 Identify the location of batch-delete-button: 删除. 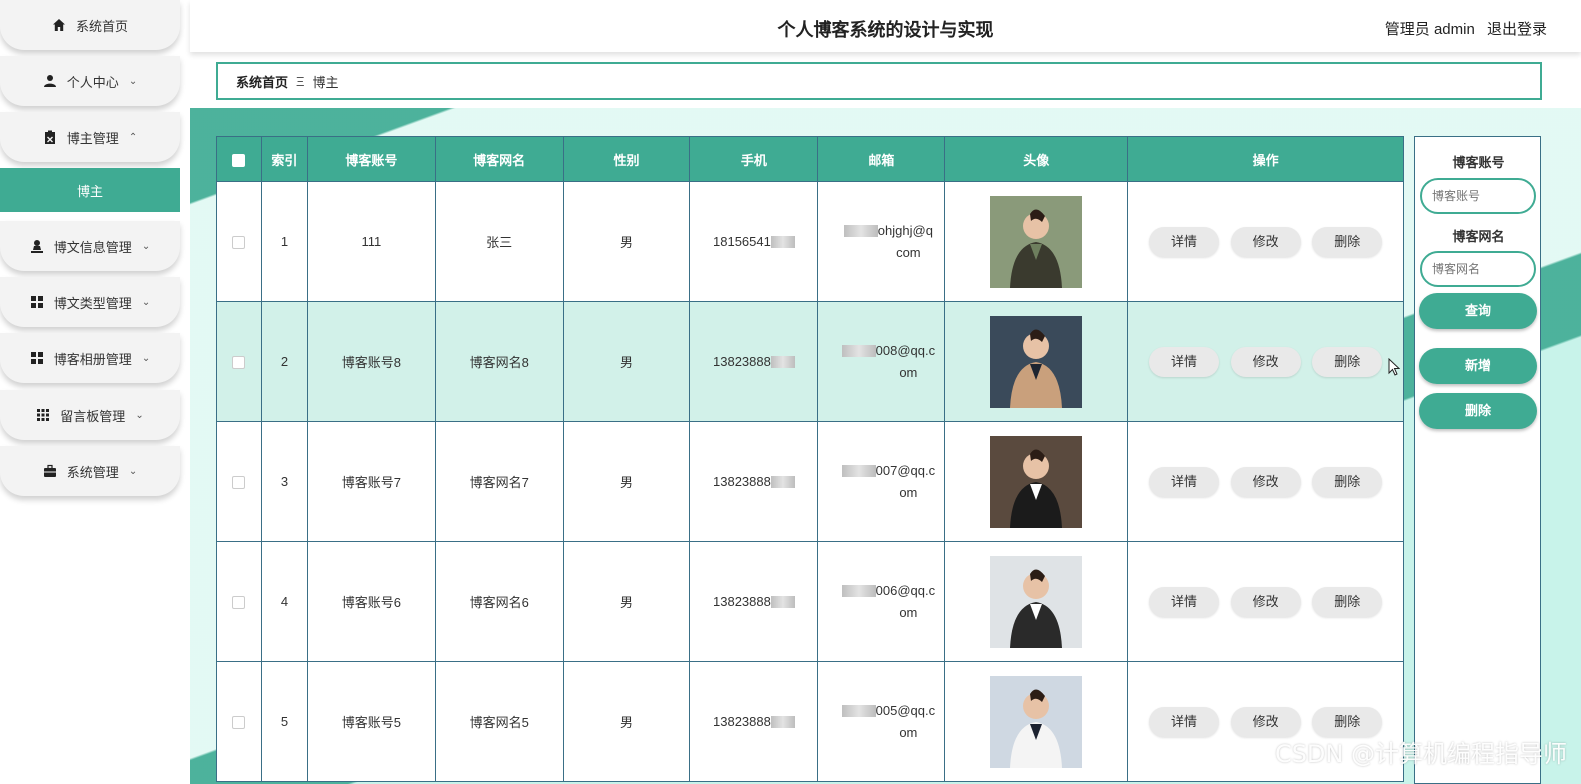
(1478, 411).